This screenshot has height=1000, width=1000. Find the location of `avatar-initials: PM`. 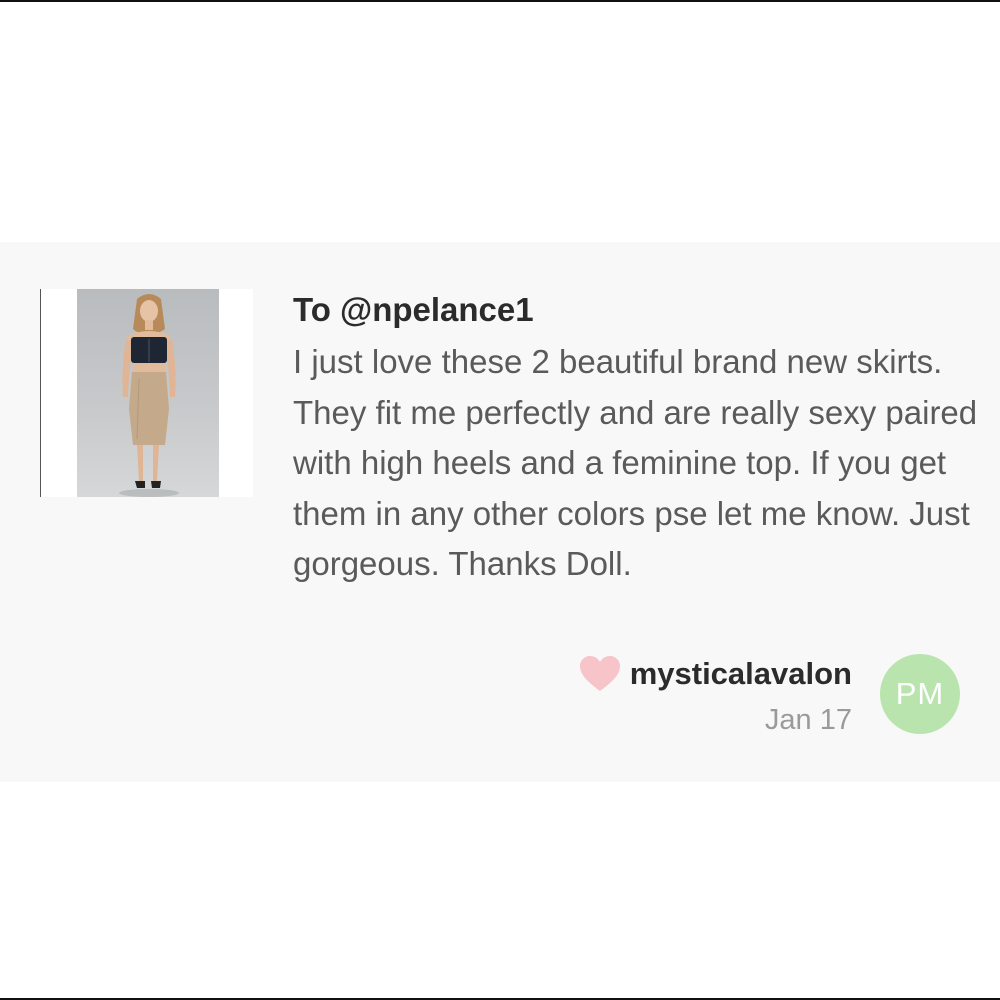

avatar-initials: PM is located at coordinates (920, 693).